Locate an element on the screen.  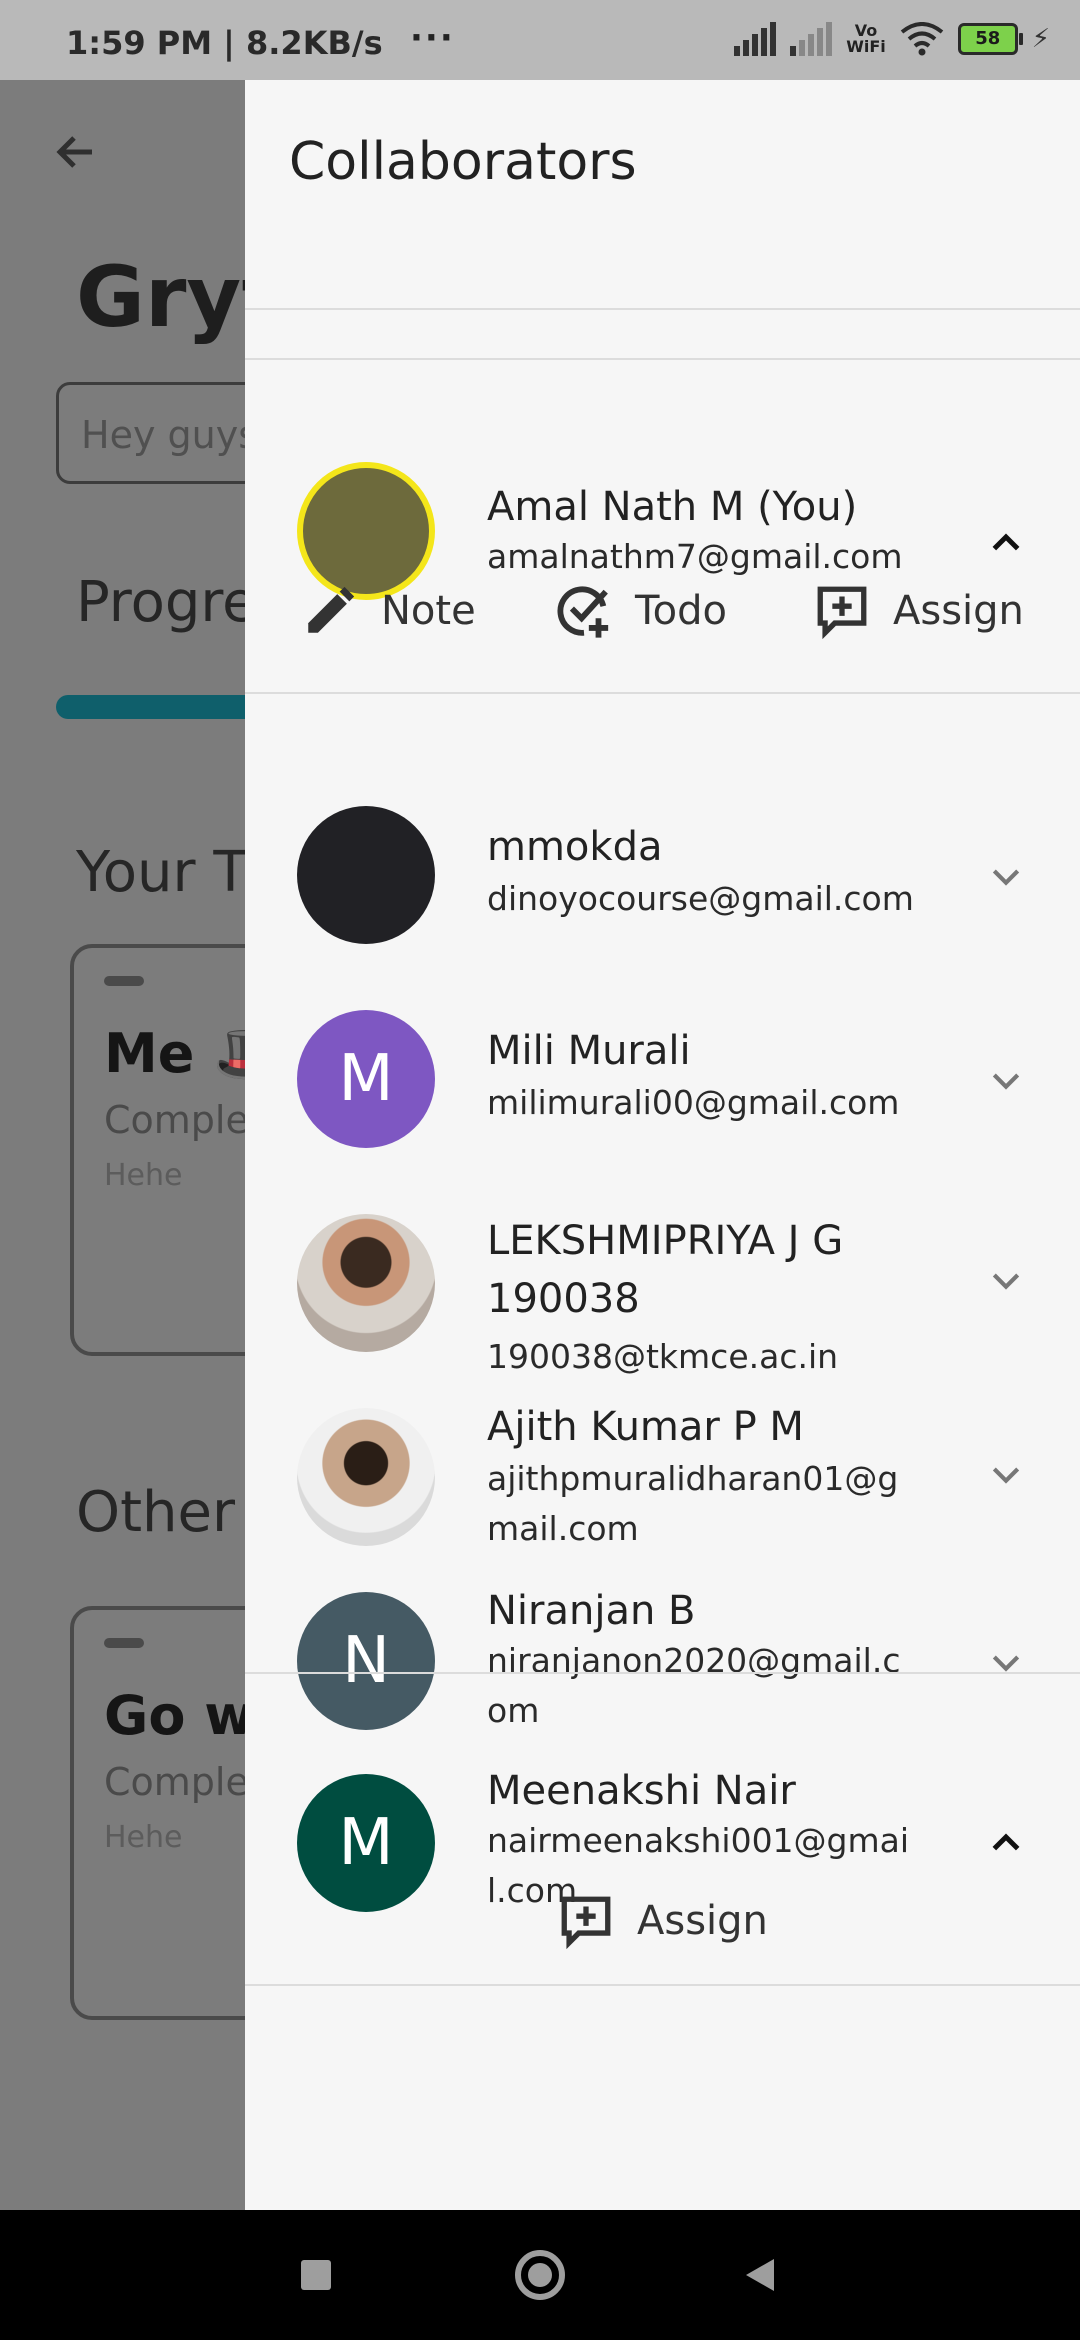
todo-button: Todo is located at coordinates (641, 611).